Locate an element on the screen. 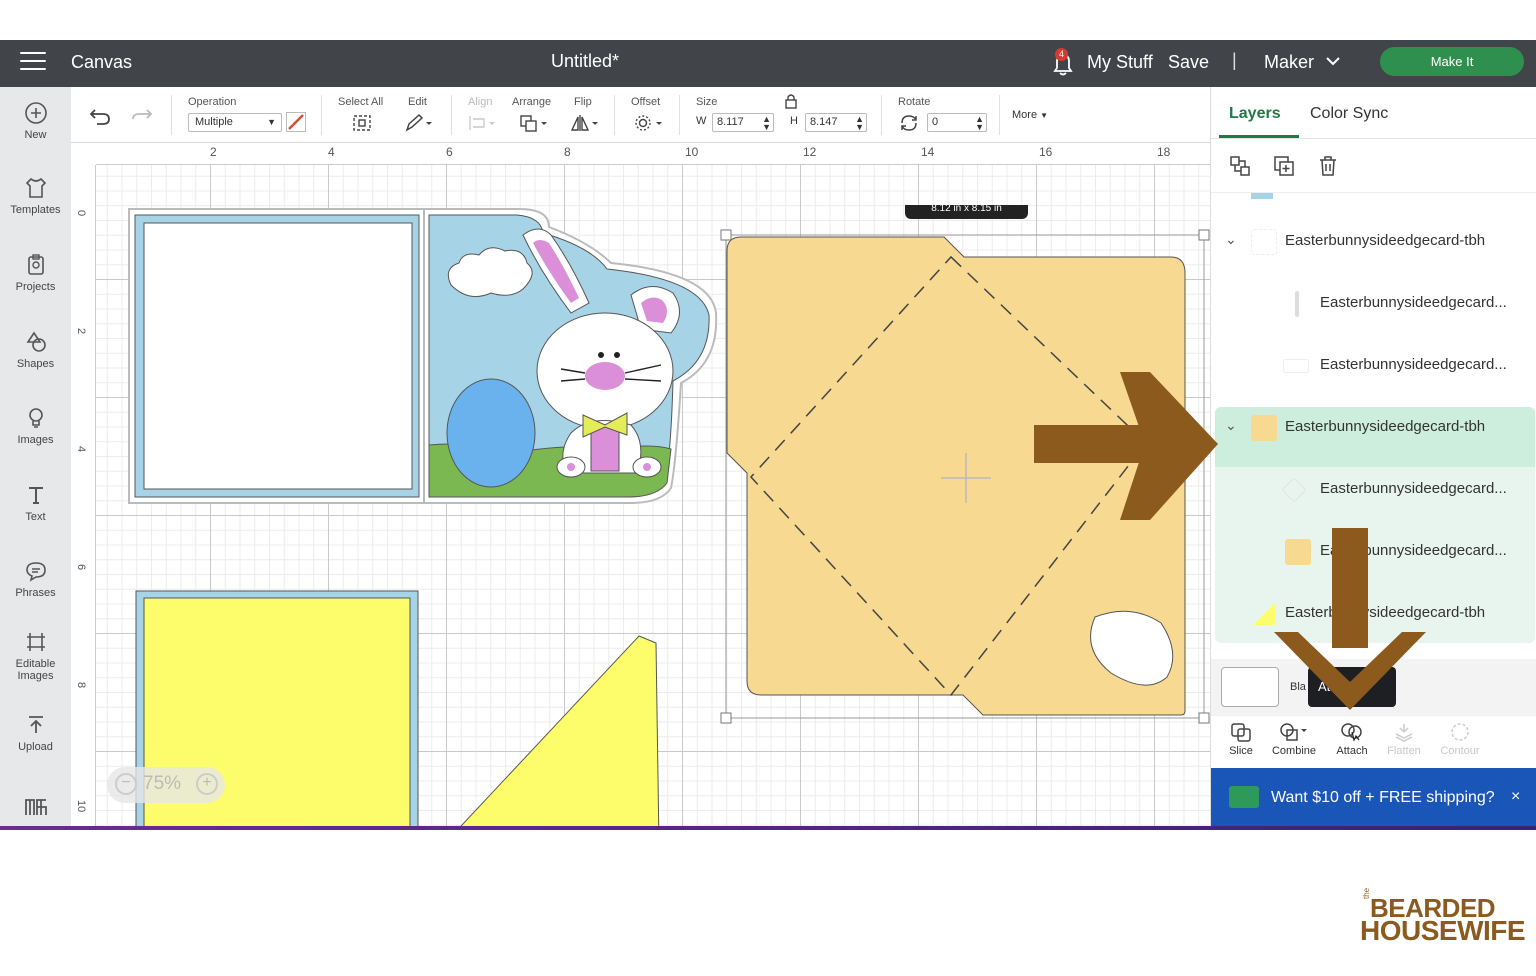 The image size is (1536, 976). save-link: Save is located at coordinates (1188, 62).